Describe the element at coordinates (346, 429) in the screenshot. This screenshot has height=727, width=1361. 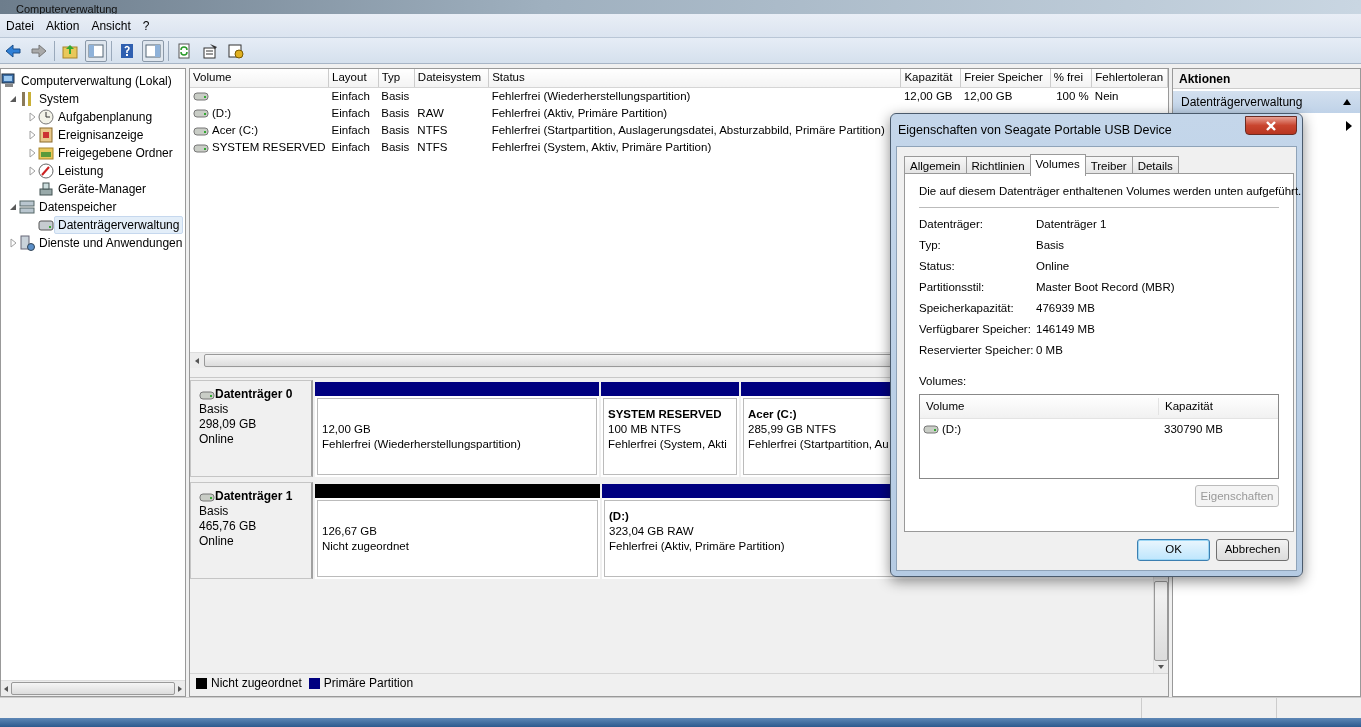
I see `partition-size: 12,00 GB` at that location.